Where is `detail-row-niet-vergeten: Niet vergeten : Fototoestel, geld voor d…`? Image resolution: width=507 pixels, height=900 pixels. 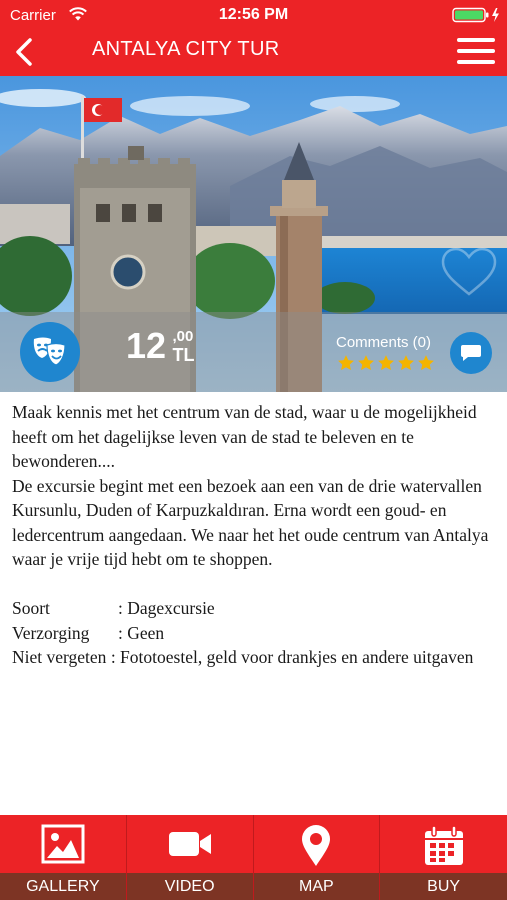 detail-row-niet-vergeten: Niet vergeten : Fototoestel, geld voor d… is located at coordinates (254, 657).